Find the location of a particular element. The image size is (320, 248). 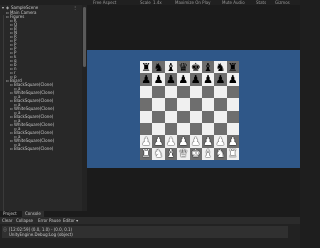

black-queen-piece: ♛ is located at coordinates (183, 67).